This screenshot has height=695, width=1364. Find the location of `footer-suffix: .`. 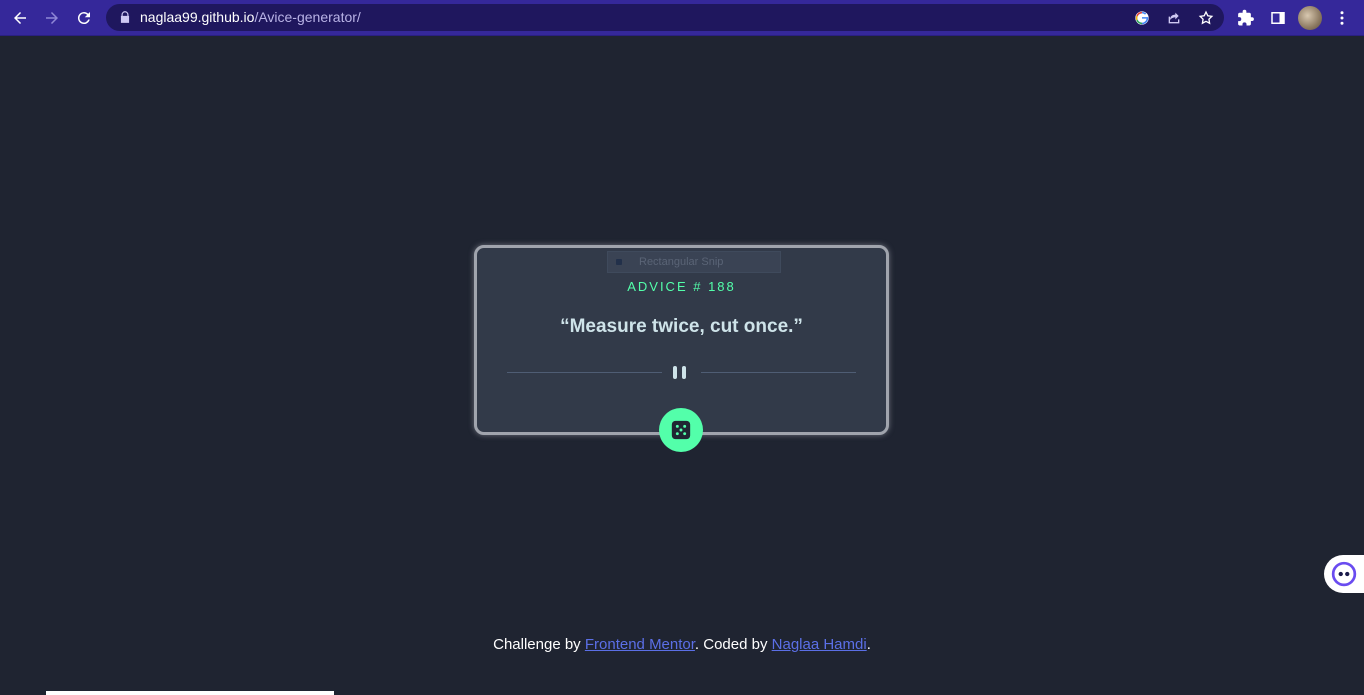

footer-suffix: . is located at coordinates (868, 644).